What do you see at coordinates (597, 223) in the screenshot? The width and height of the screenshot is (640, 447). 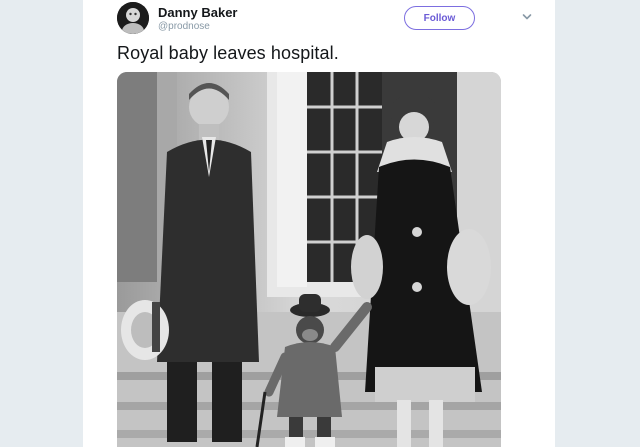 I see `page-background-right` at bounding box center [597, 223].